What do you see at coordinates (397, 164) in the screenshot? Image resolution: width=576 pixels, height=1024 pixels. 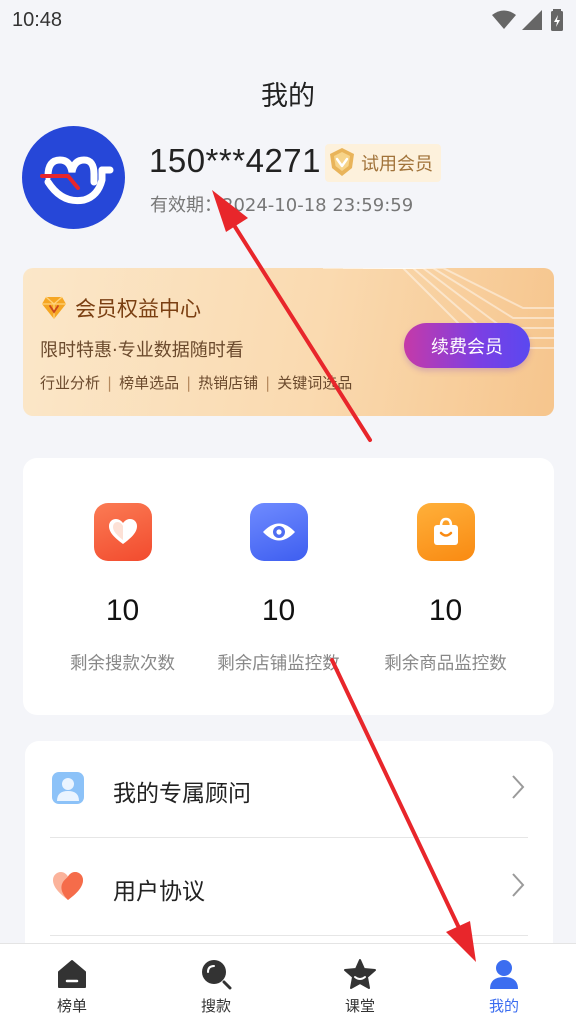 I see `vip-badge-label: 试用会员` at bounding box center [397, 164].